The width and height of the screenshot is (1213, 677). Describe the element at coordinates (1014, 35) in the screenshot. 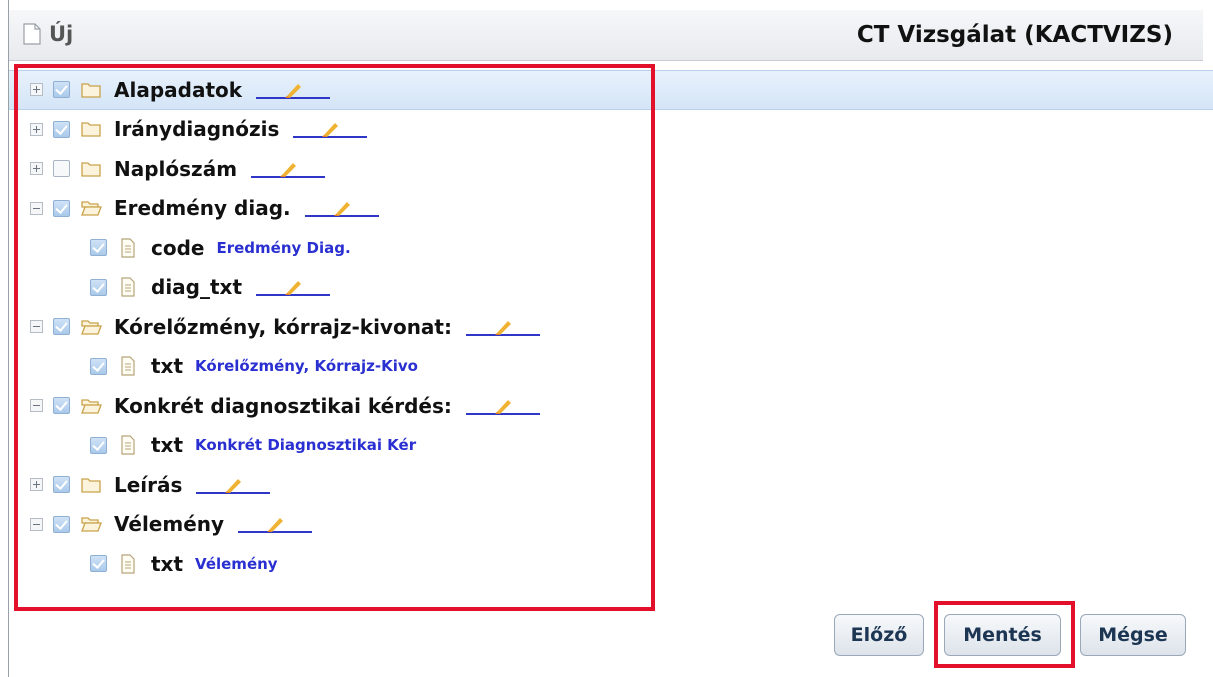

I see `page-title: CT Vizsgálat (KACTVIZS)` at that location.